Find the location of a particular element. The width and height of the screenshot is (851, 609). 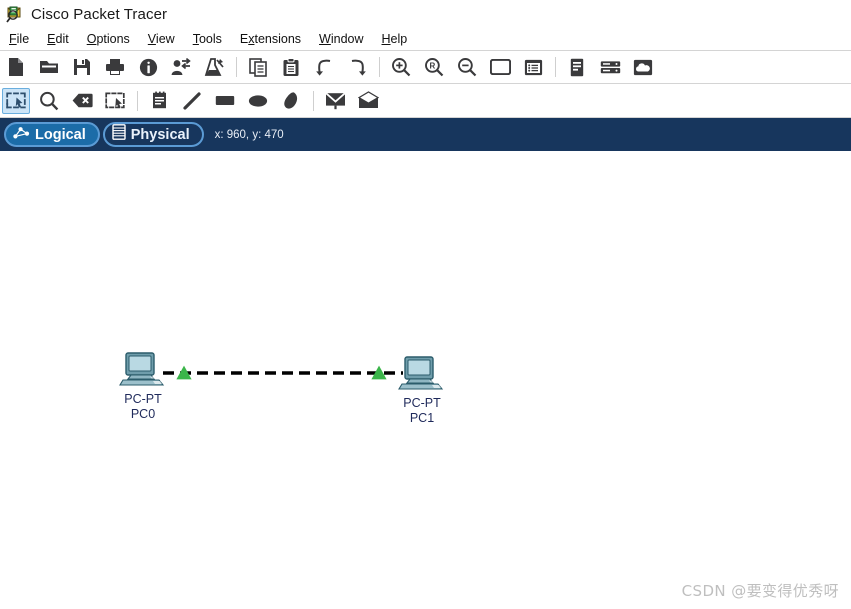

device-name-label: PC1 is located at coordinates (422, 418).